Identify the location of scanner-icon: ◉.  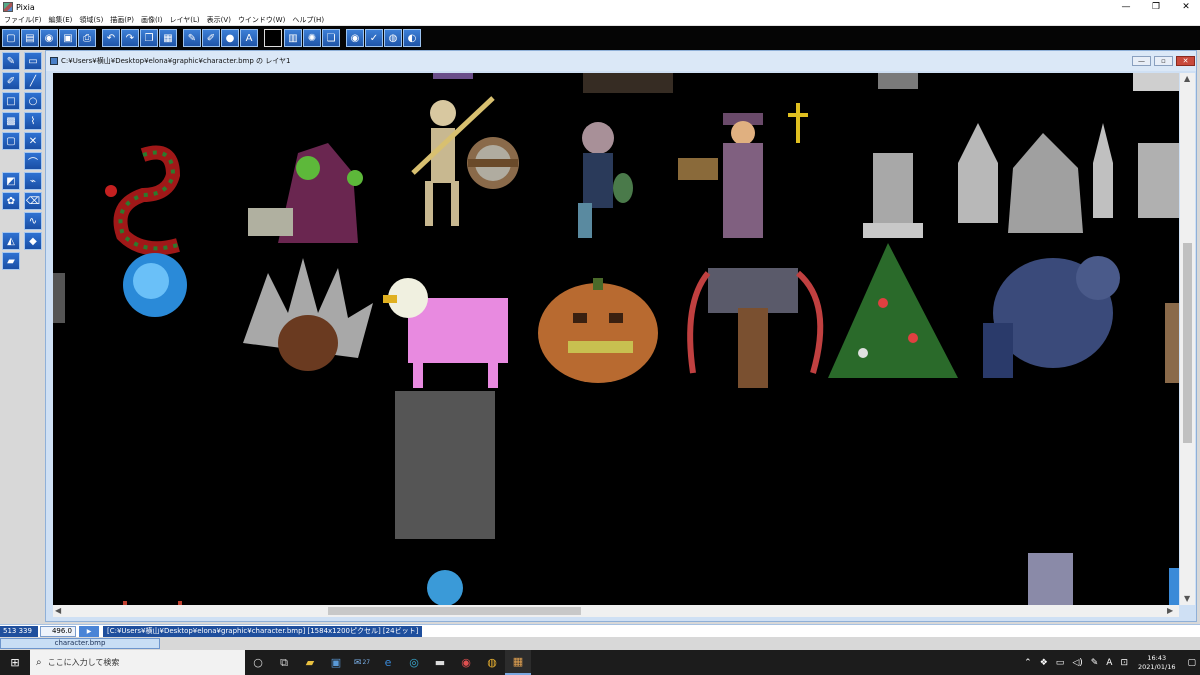
(49, 38).